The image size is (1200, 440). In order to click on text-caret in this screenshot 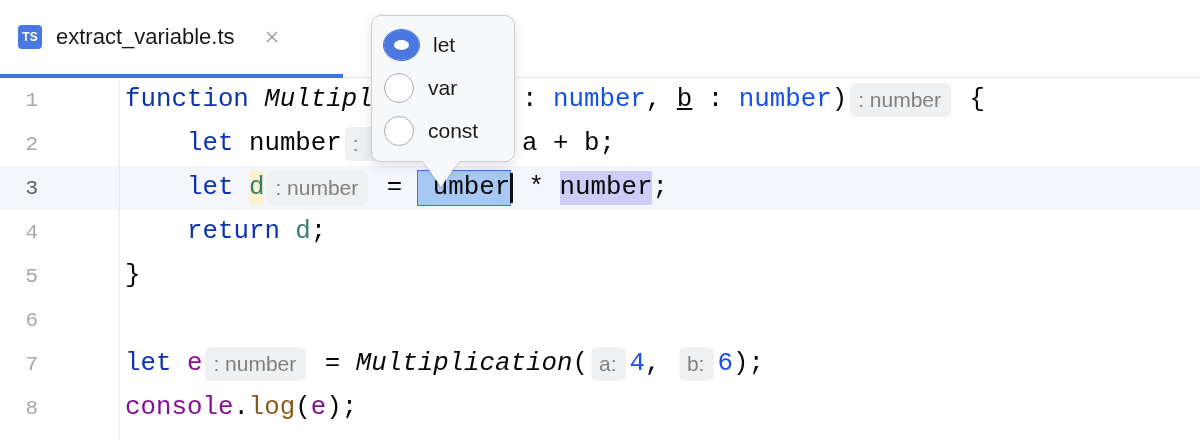, I will do `click(512, 188)`.